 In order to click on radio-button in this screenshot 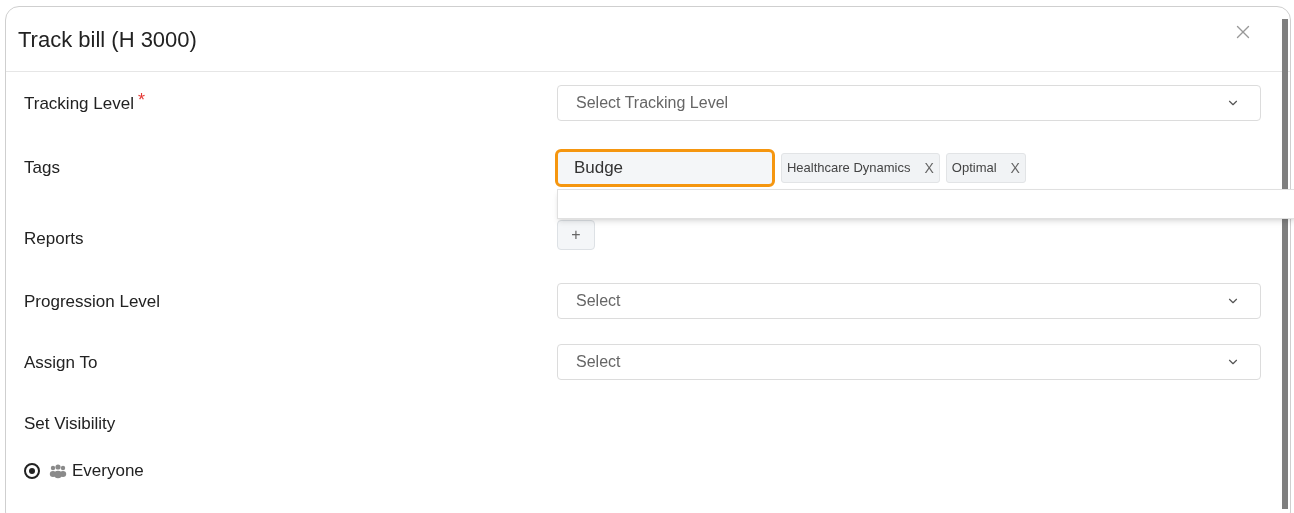, I will do `click(32, 470)`.